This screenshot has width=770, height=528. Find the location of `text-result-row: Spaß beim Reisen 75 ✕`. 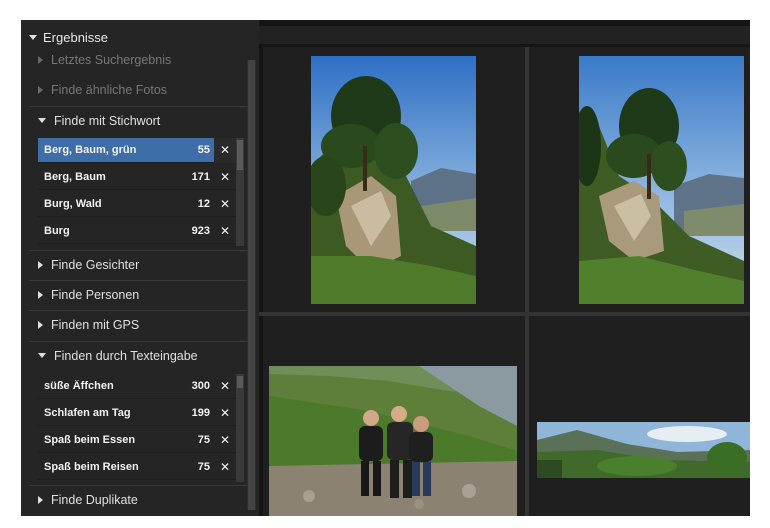

text-result-row: Spaß beim Reisen 75 ✕ is located at coordinates (137, 467).